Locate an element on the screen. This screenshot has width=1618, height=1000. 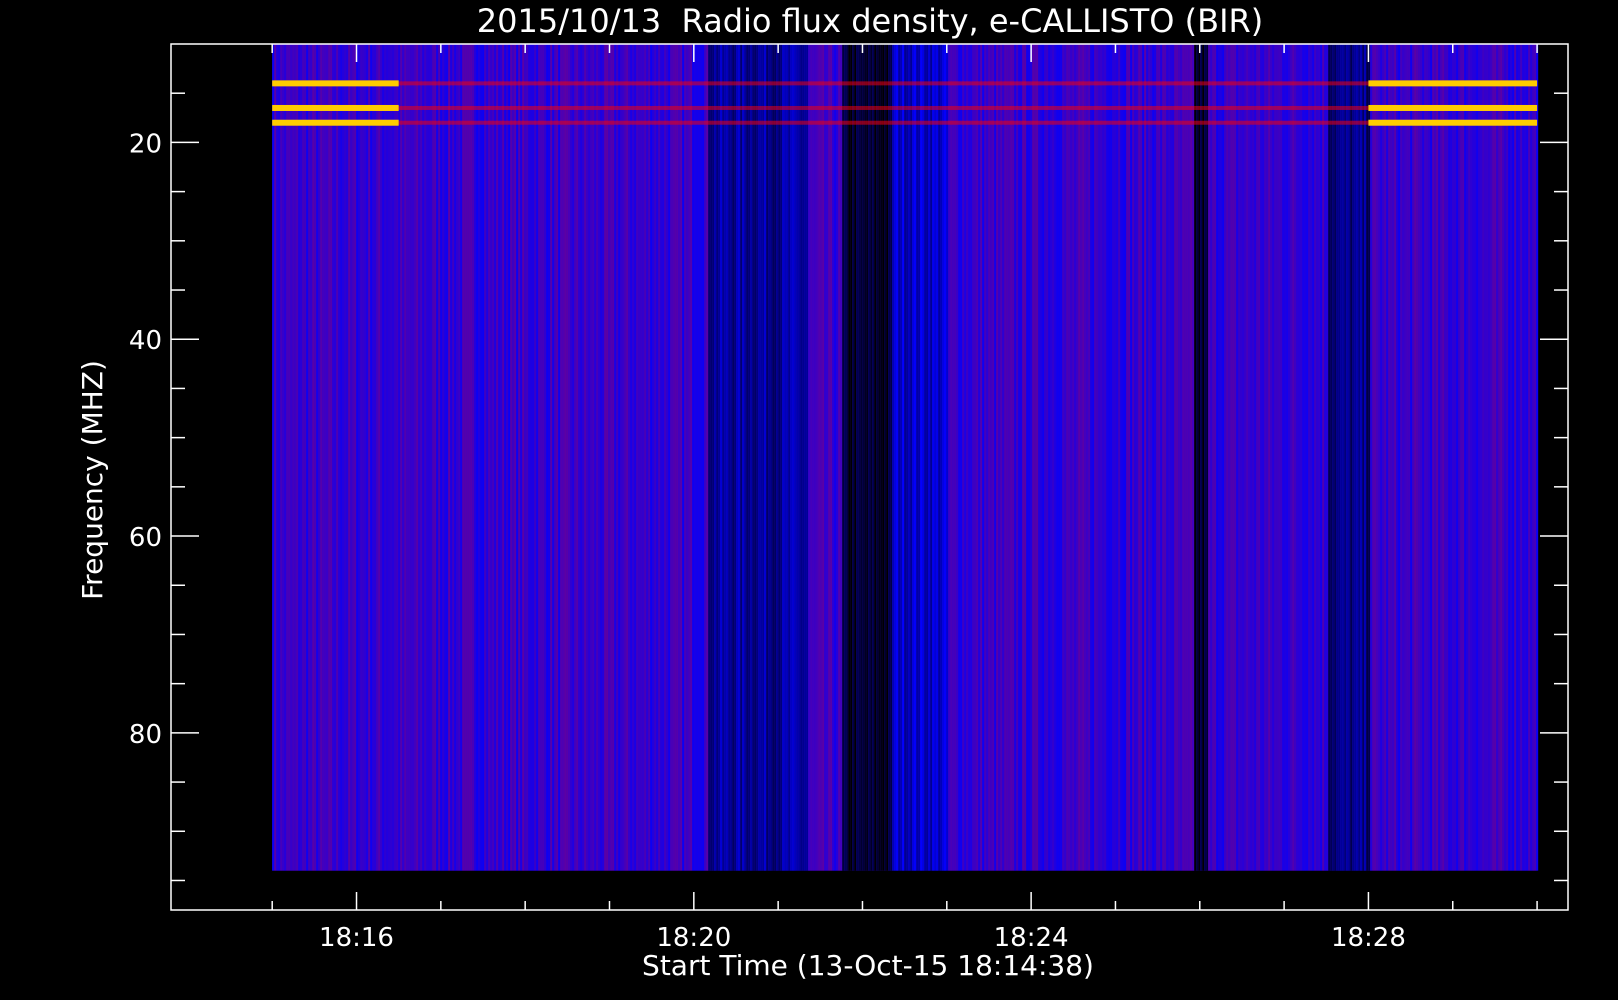
x-tick-label: 18:16 is located at coordinates (356, 938).